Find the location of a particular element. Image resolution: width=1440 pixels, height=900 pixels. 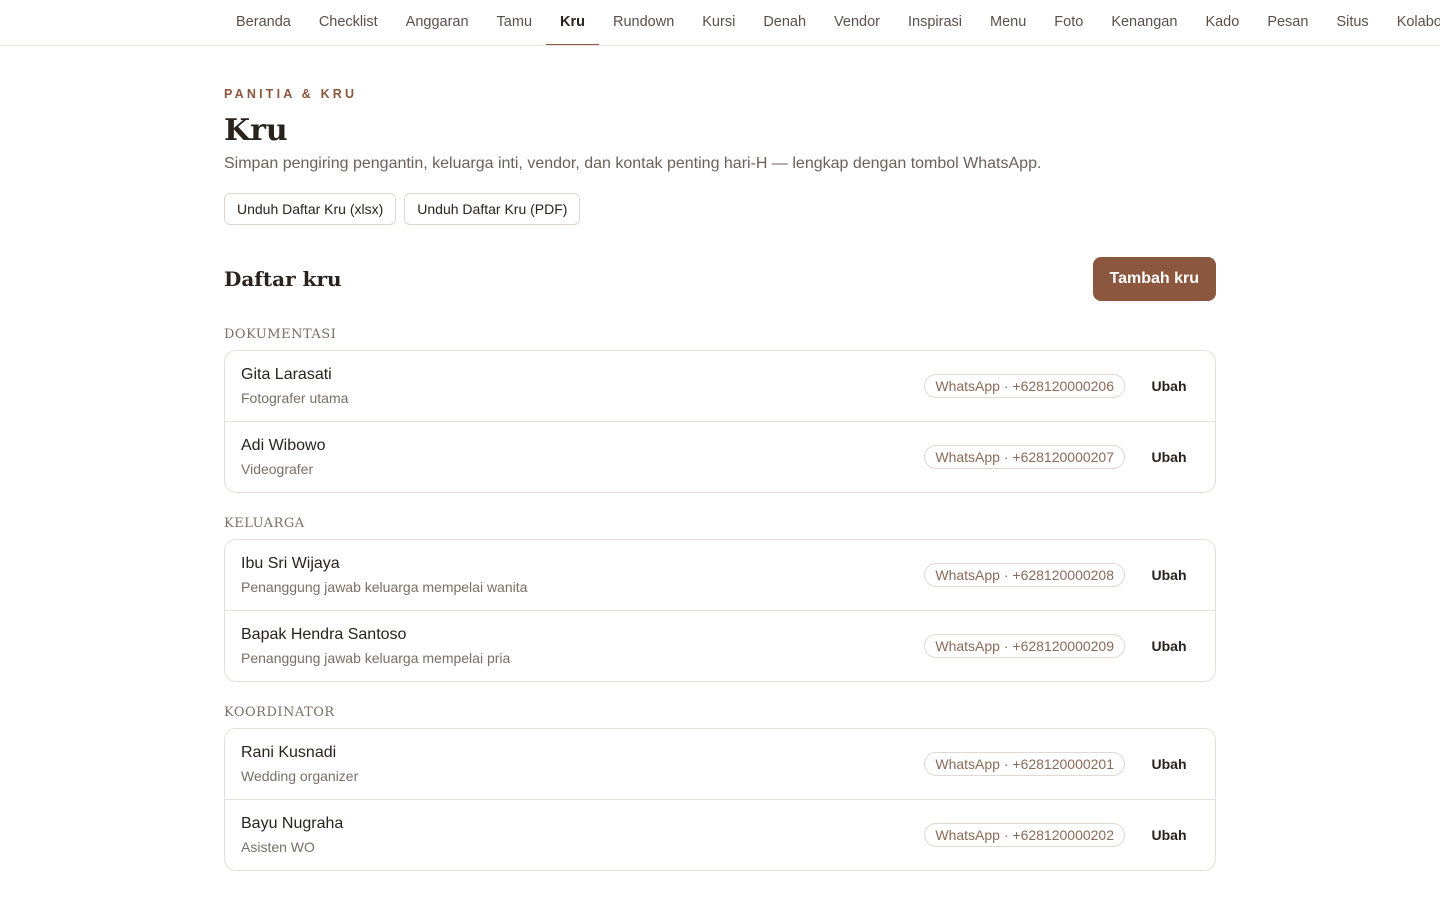

tab-menu: Menu is located at coordinates (1008, 22).